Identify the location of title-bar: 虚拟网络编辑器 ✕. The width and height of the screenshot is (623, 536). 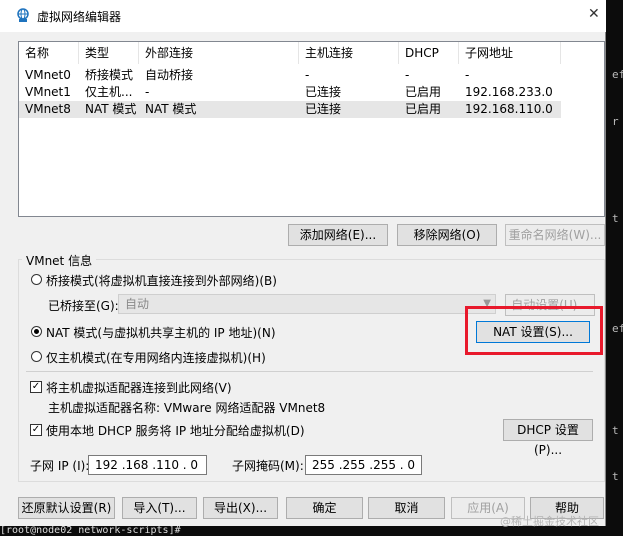
(303, 16).